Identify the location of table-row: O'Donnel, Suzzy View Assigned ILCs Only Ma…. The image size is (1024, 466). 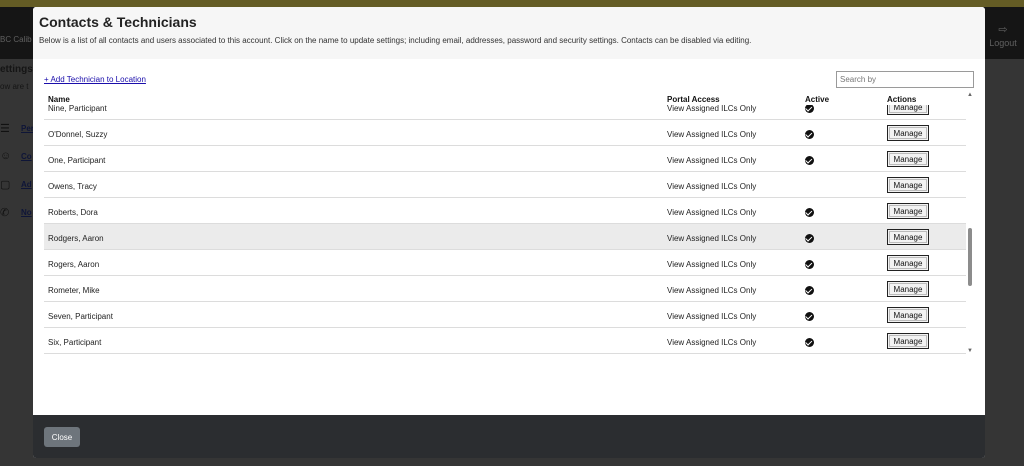
(505, 133).